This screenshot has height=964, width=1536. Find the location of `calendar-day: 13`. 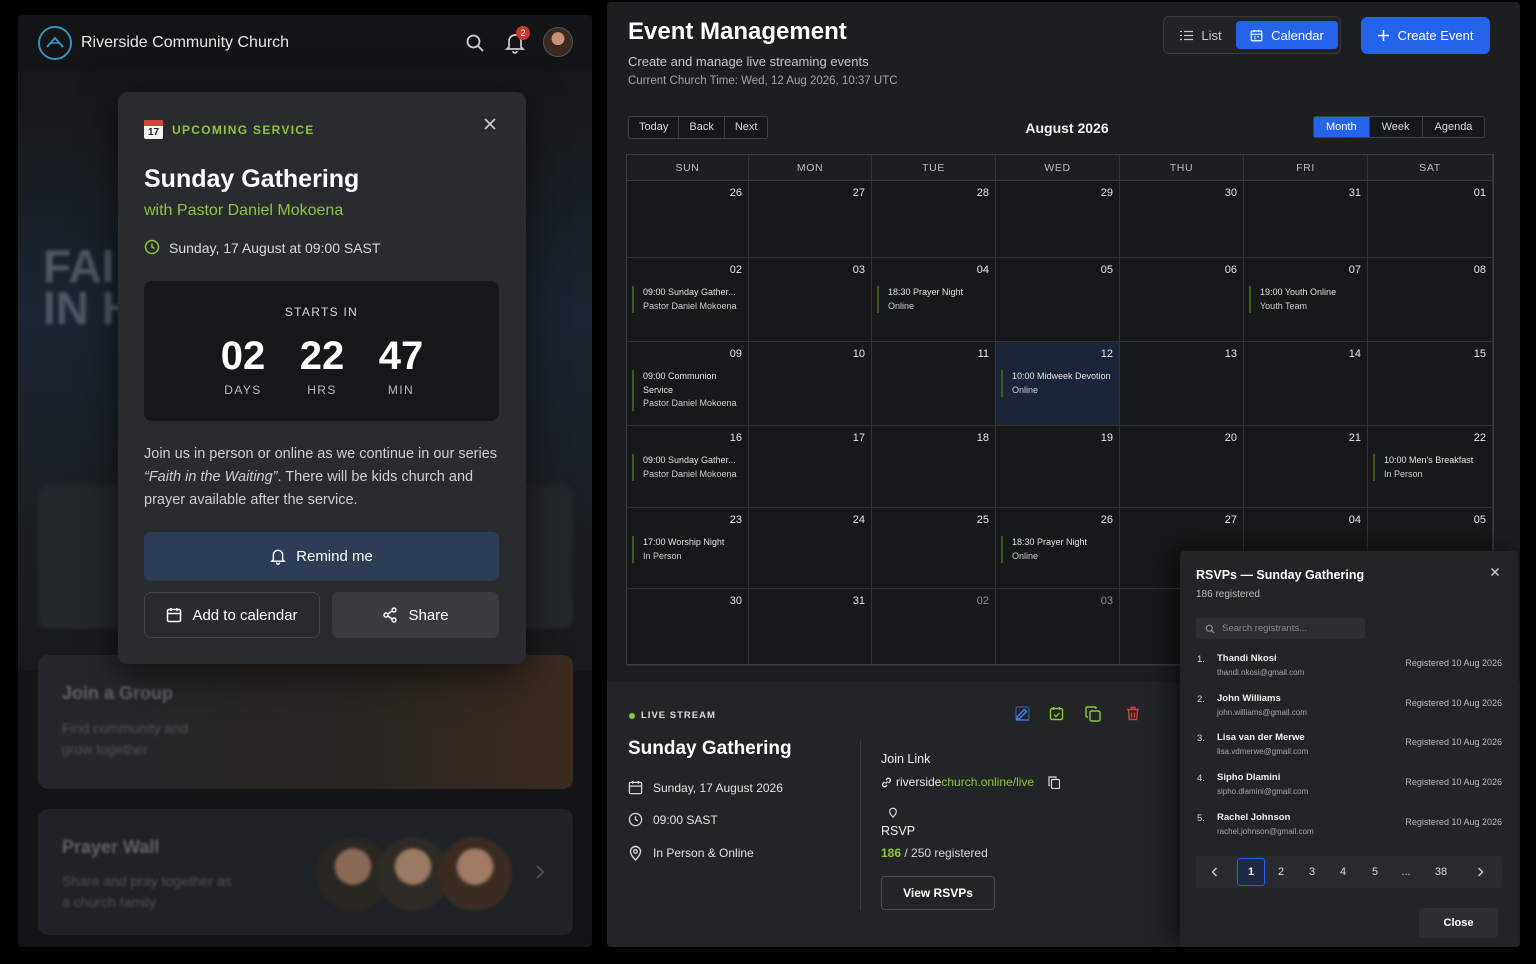

calendar-day: 13 is located at coordinates (1182, 384).